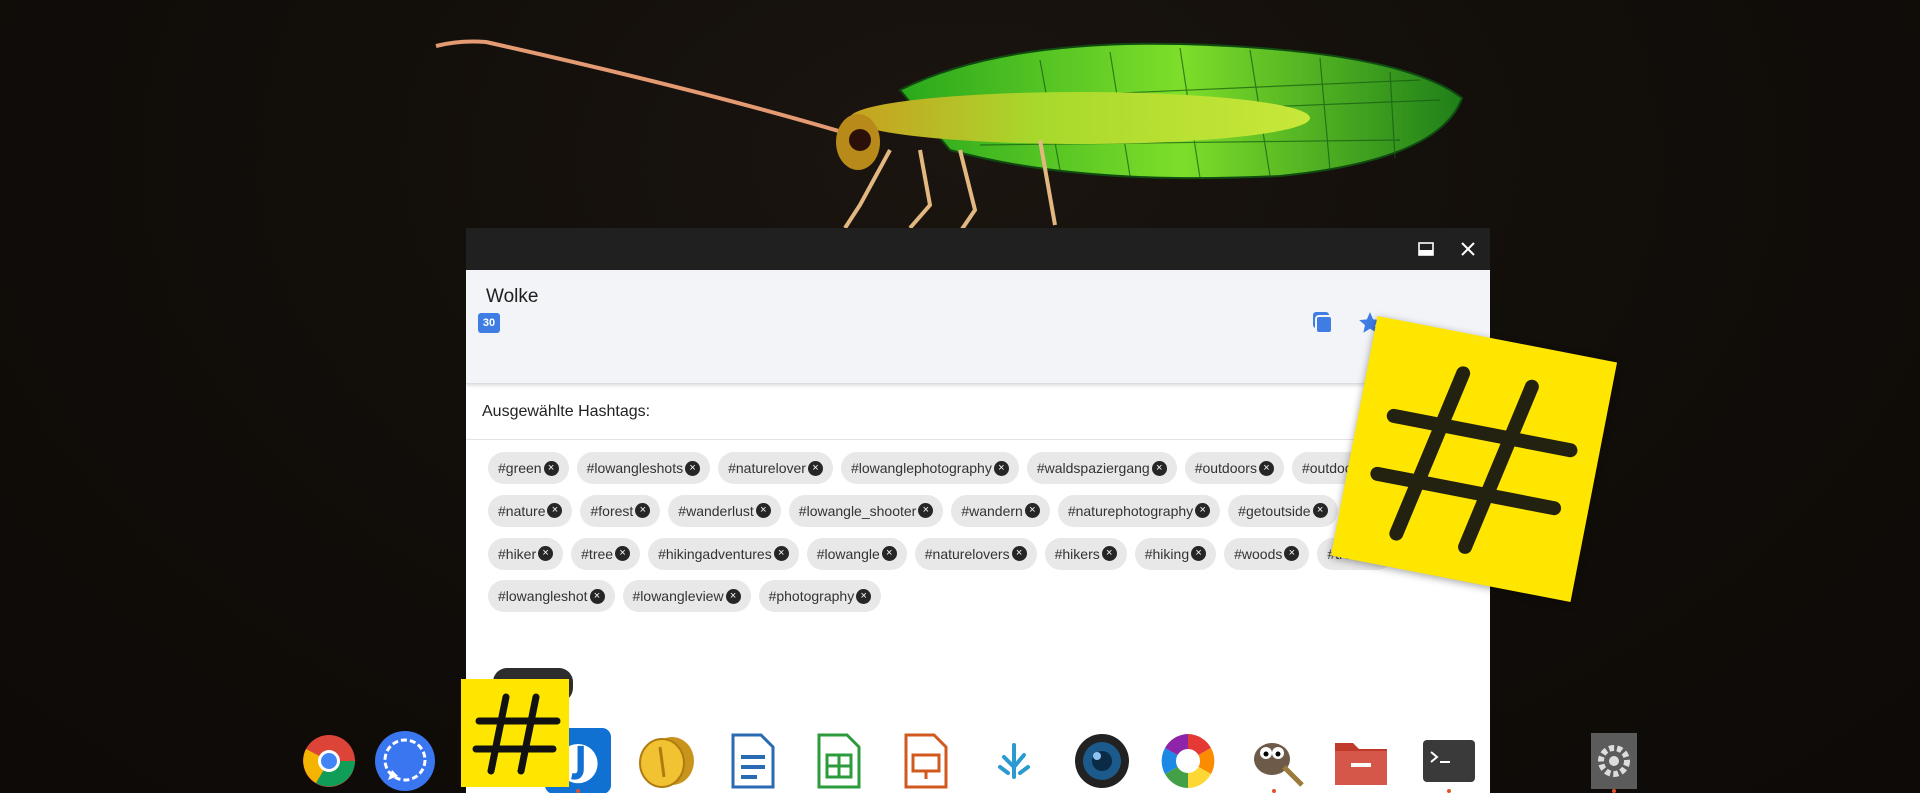 This screenshot has height=793, width=1920. Describe the element at coordinates (1102, 760) in the screenshot. I see `camera-icon` at that location.